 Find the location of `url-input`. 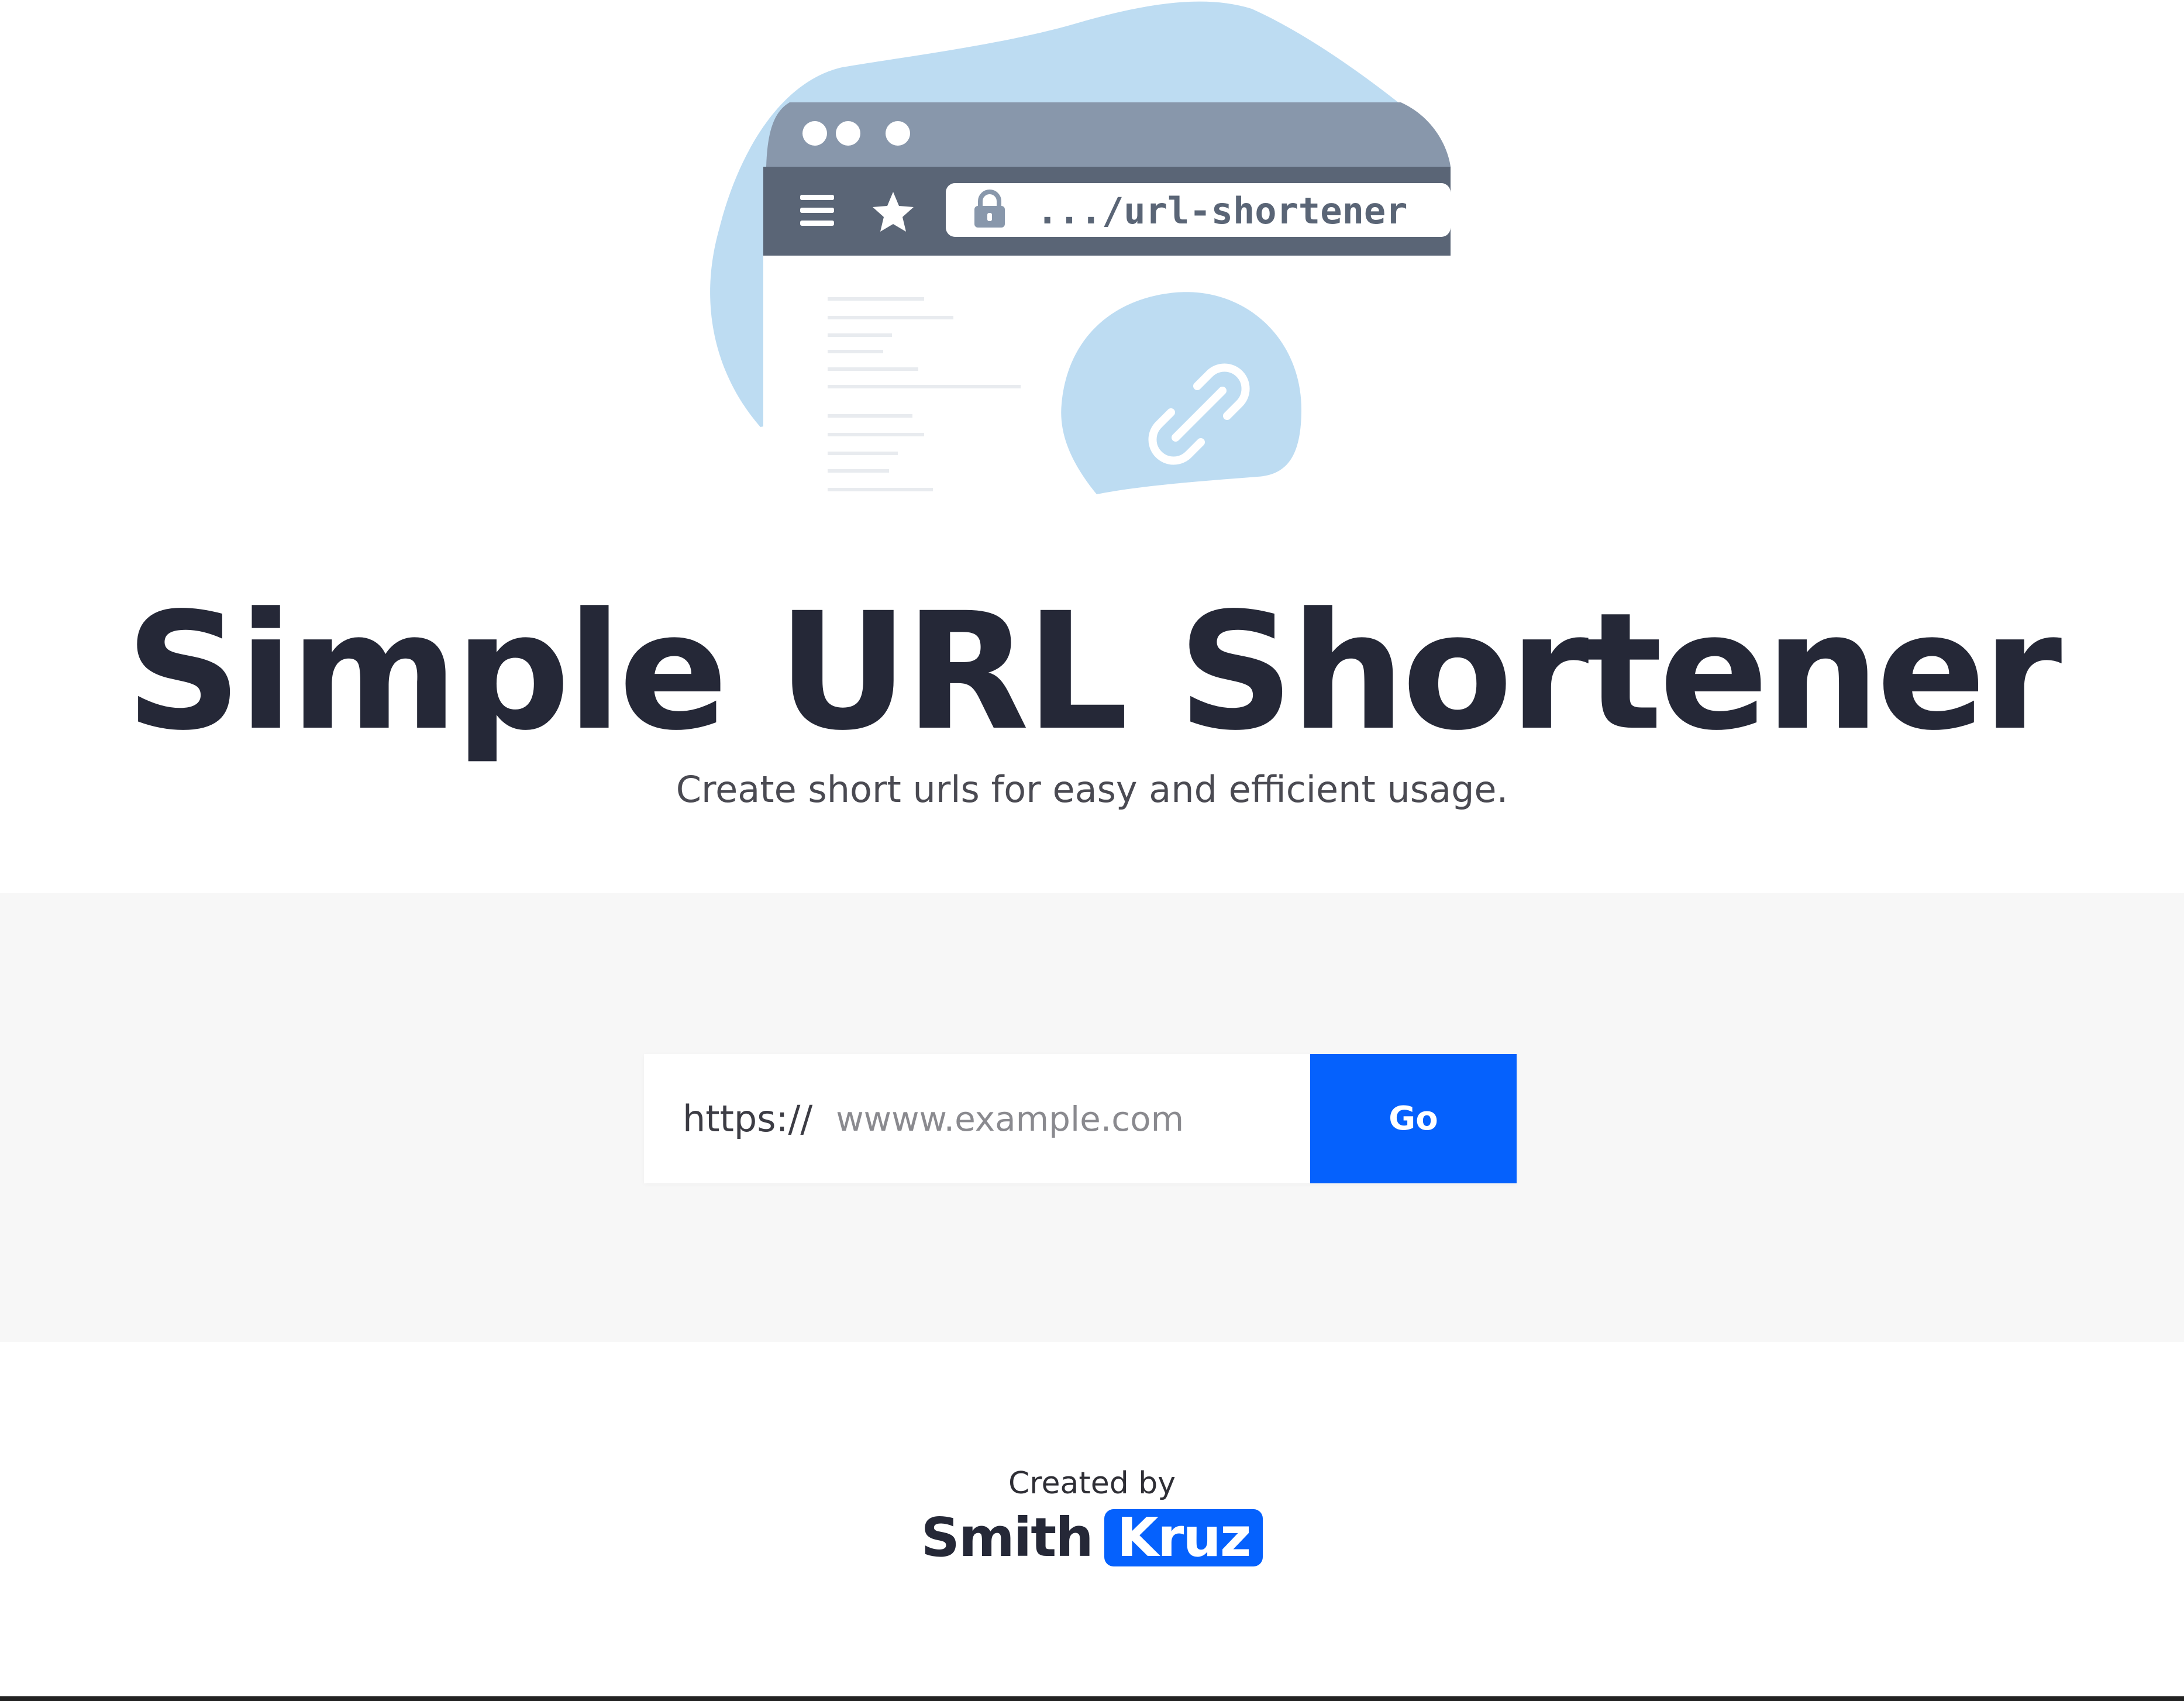

url-input is located at coordinates (1070, 1118).